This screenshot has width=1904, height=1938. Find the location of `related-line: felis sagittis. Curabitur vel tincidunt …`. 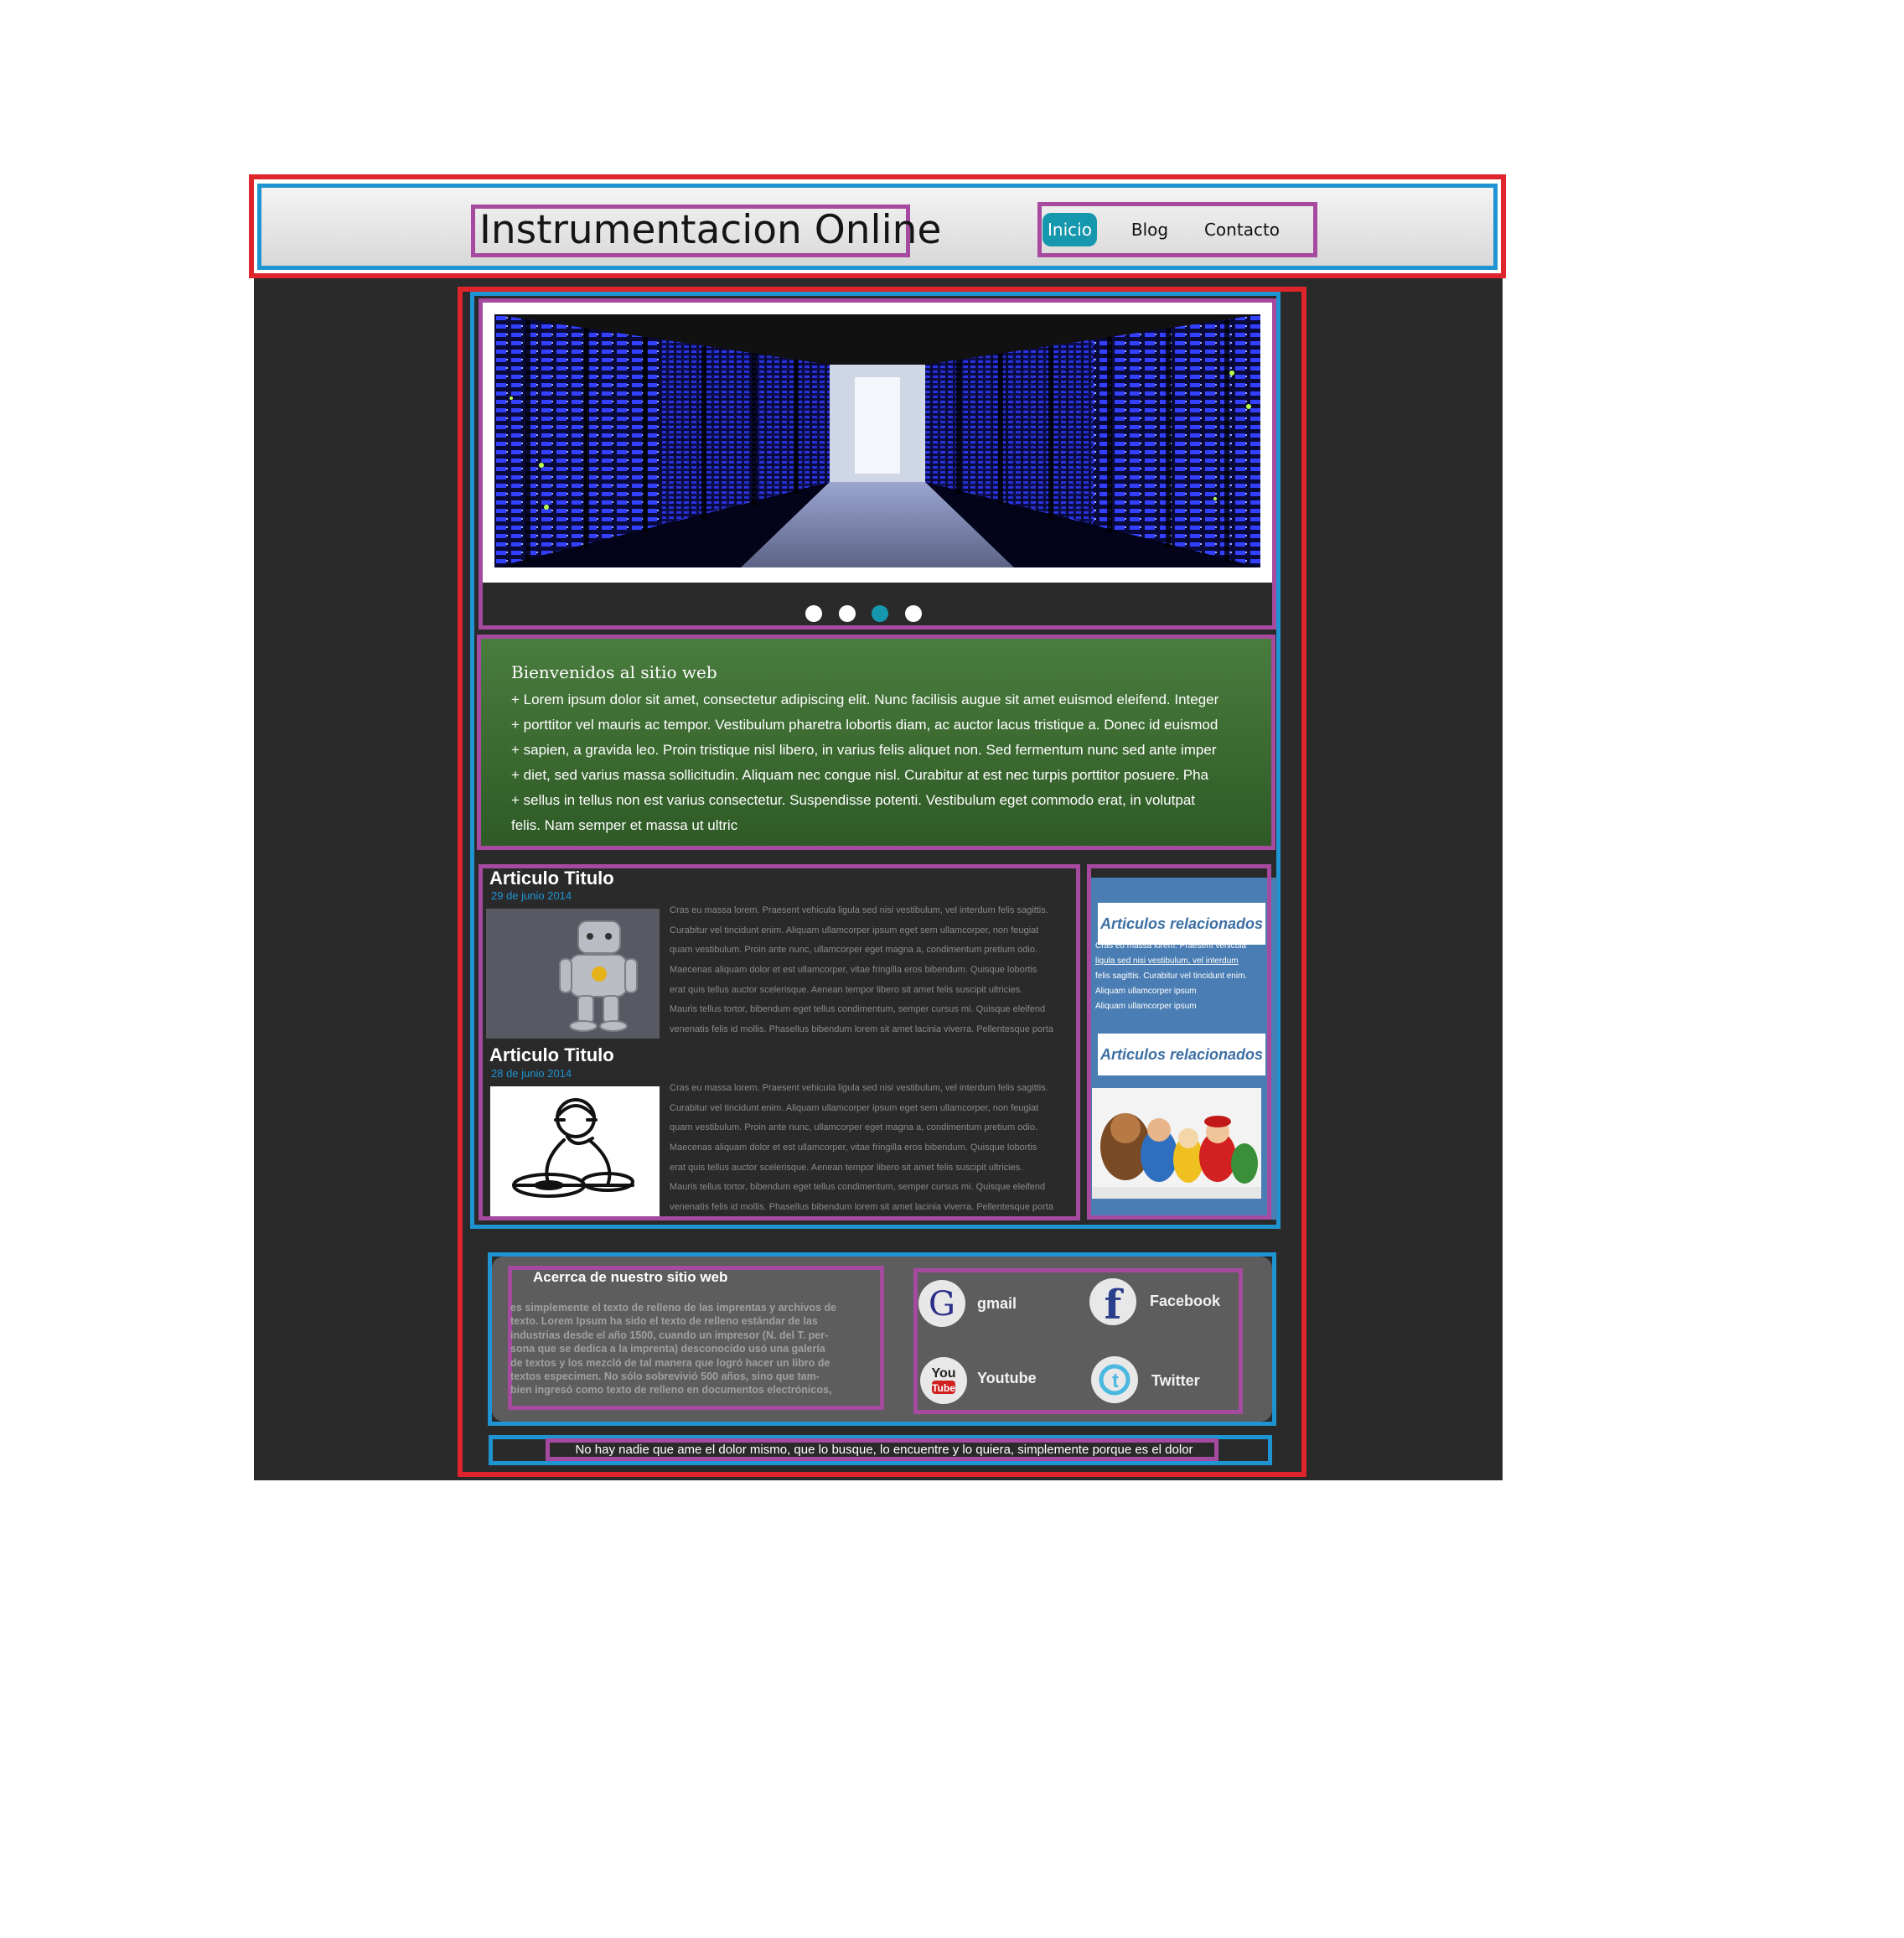

related-line: felis sagittis. Curabitur vel tincidunt … is located at coordinates (1171, 976).